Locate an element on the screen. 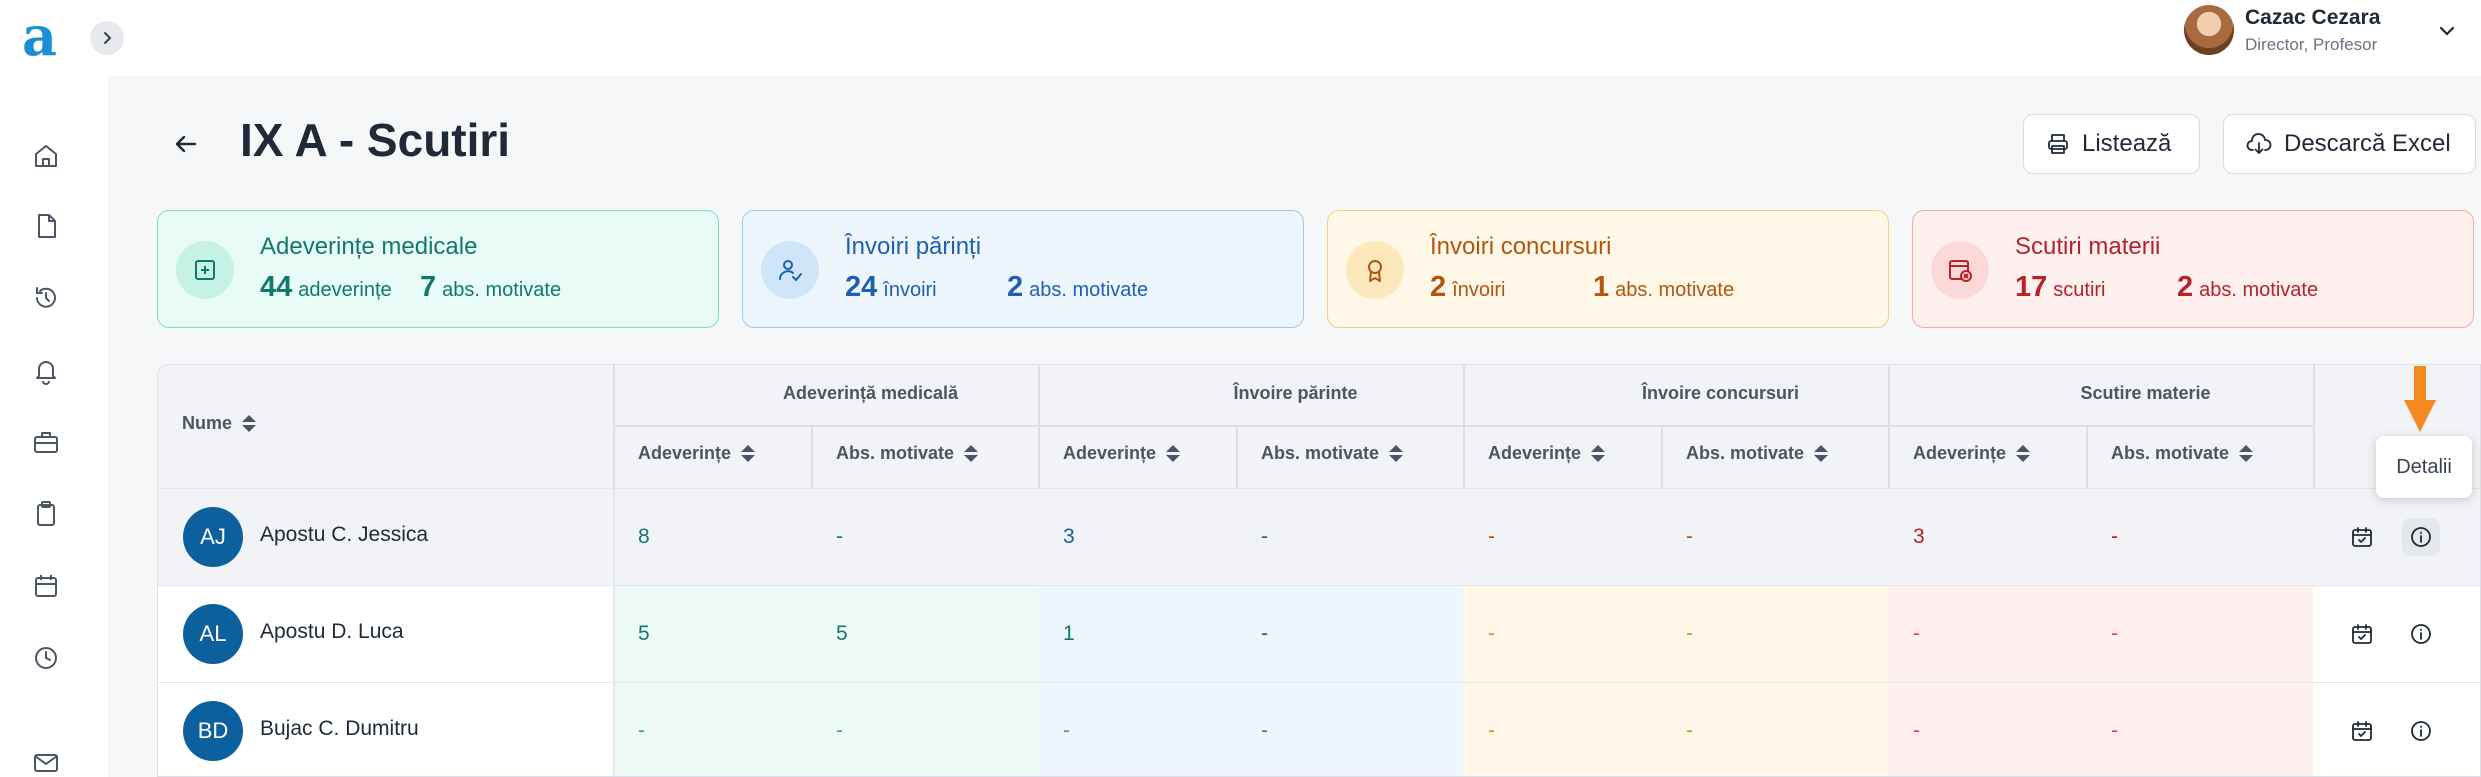 The width and height of the screenshot is (2481, 777). card-parents: Învoiri părinți 24 învoiri 2 abs. motivate is located at coordinates (1023, 269).